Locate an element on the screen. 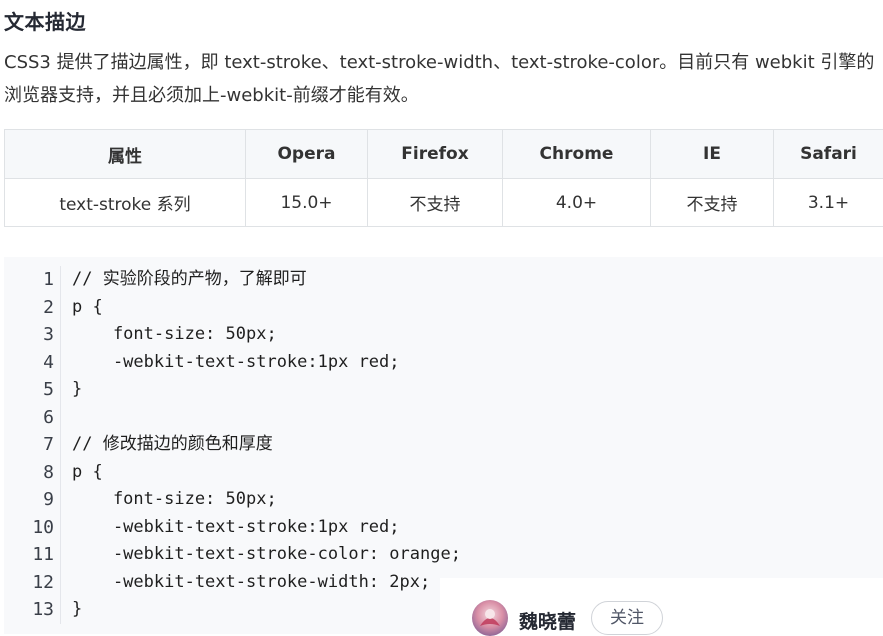 The image size is (883, 636). header-cell-chrome: Chrome is located at coordinates (577, 154).